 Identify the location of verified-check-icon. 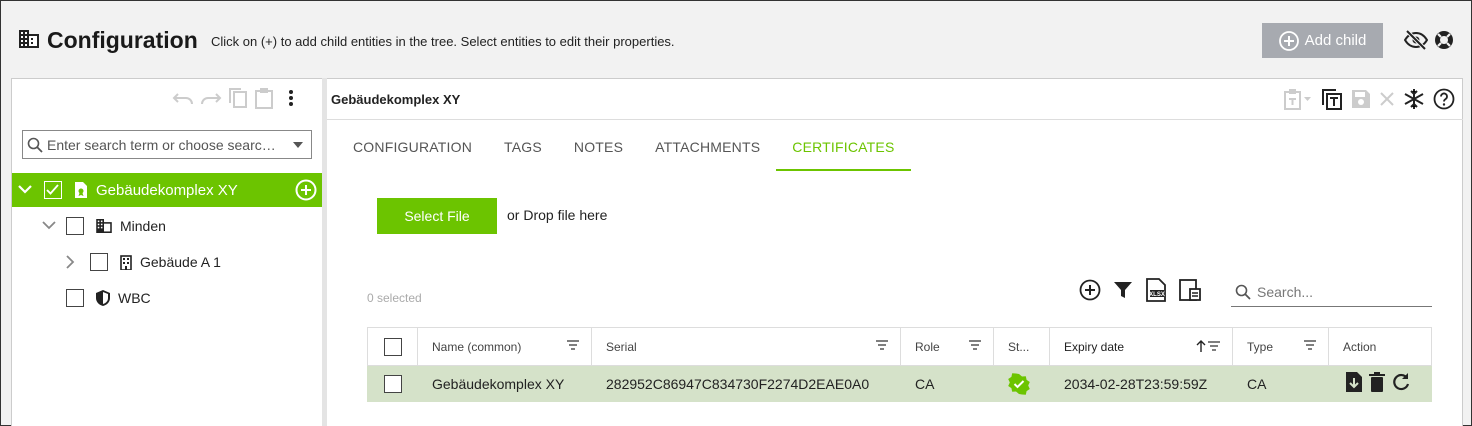
(1021, 383).